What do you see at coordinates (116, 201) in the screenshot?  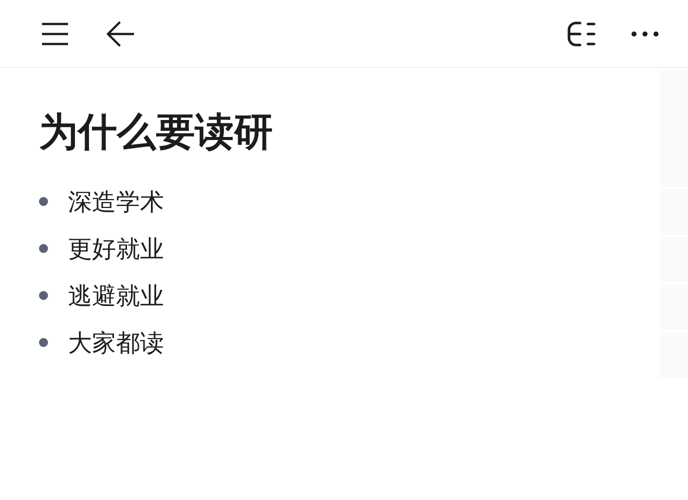 I see `bullet-text: 深造学术` at bounding box center [116, 201].